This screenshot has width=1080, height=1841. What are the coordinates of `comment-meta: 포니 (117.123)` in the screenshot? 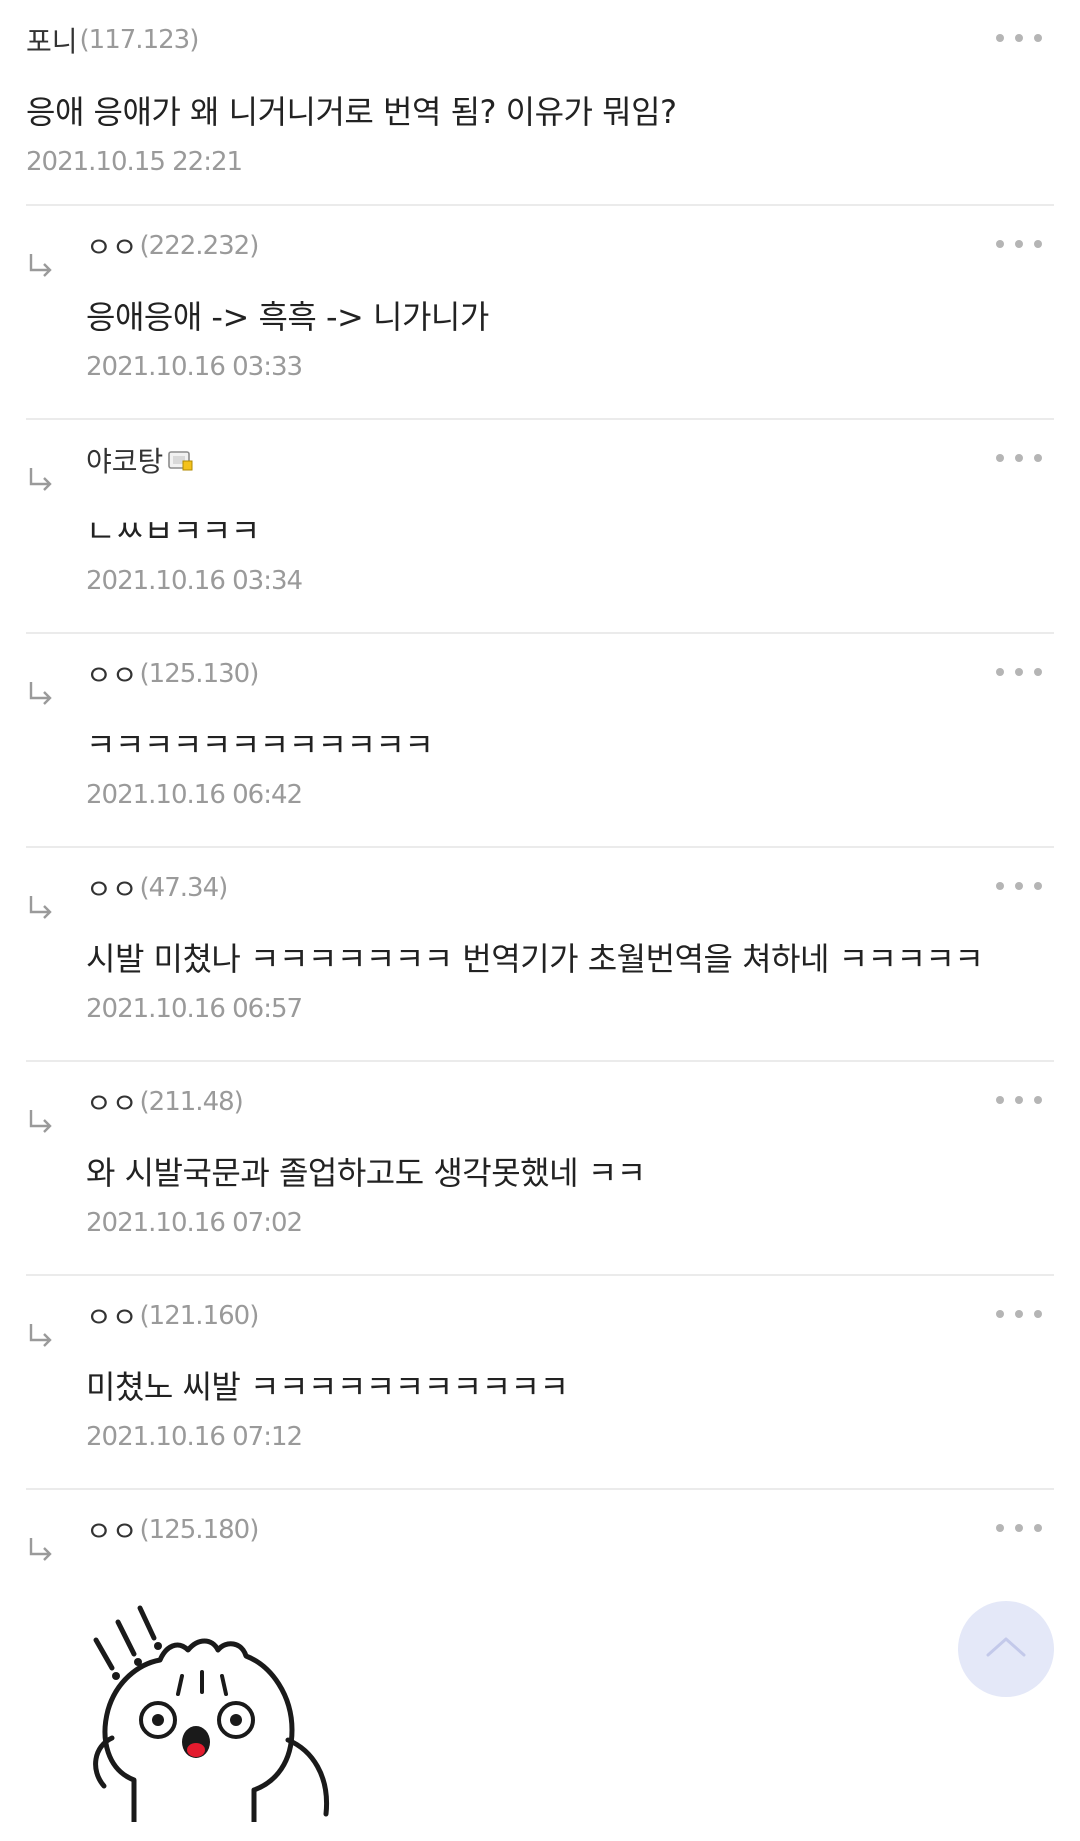 It's located at (113, 40).